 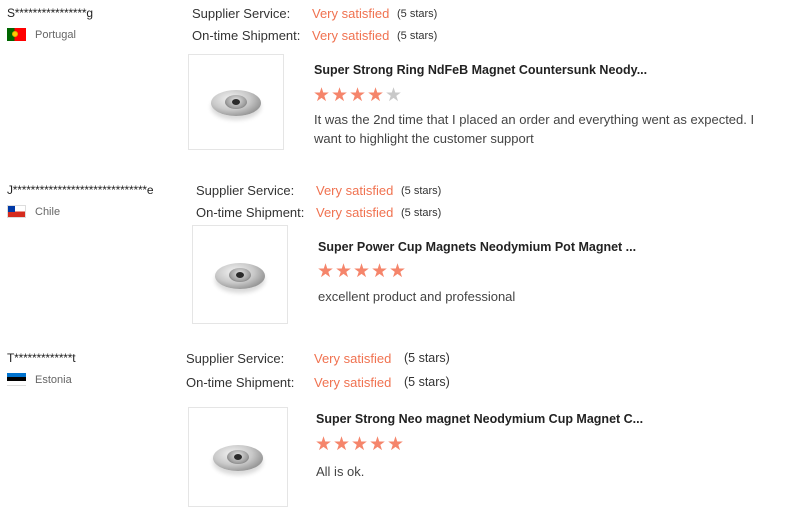 What do you see at coordinates (417, 296) in the screenshot?
I see `review-comment: excellent product and professional` at bounding box center [417, 296].